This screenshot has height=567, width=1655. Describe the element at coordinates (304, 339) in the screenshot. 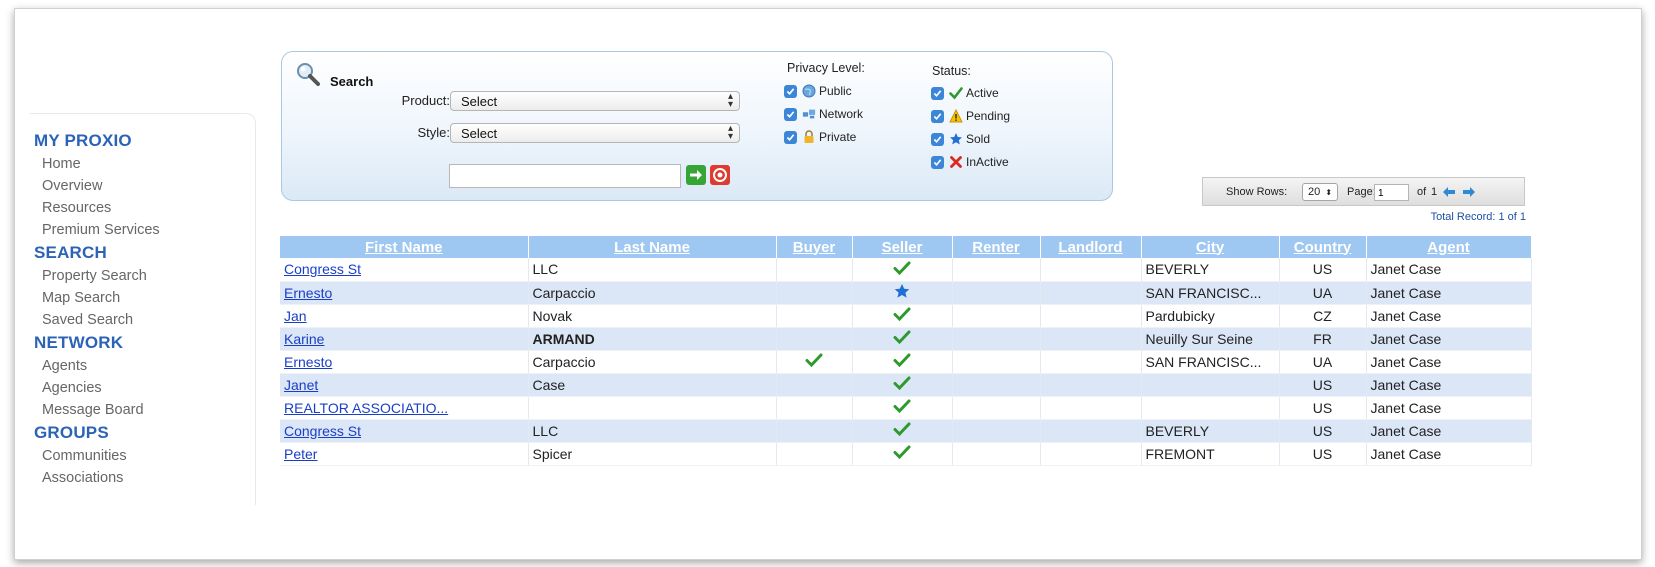

I see `first-name-link: Karine` at that location.